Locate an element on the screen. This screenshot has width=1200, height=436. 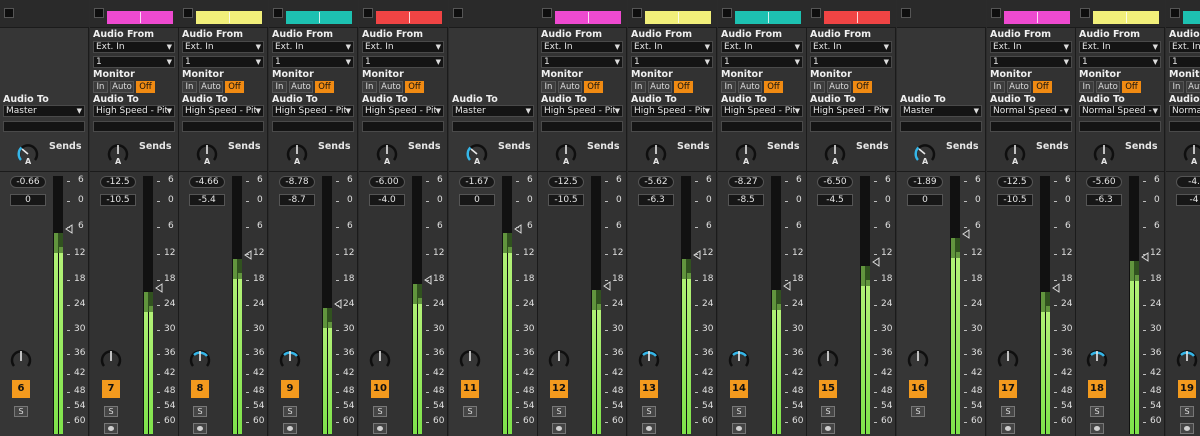
track-activator-button: 13 is located at coordinates (649, 389).